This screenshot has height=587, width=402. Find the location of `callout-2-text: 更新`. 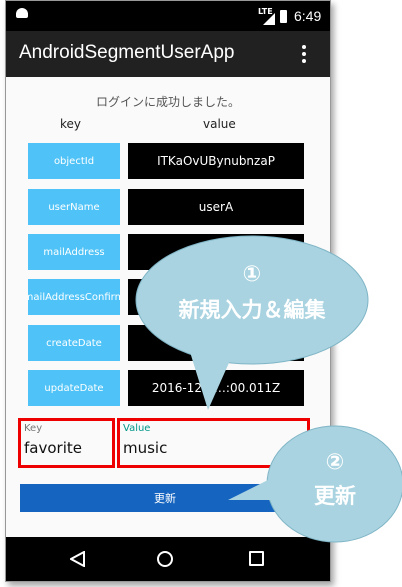

callout-2-text: 更新 is located at coordinates (335, 496).